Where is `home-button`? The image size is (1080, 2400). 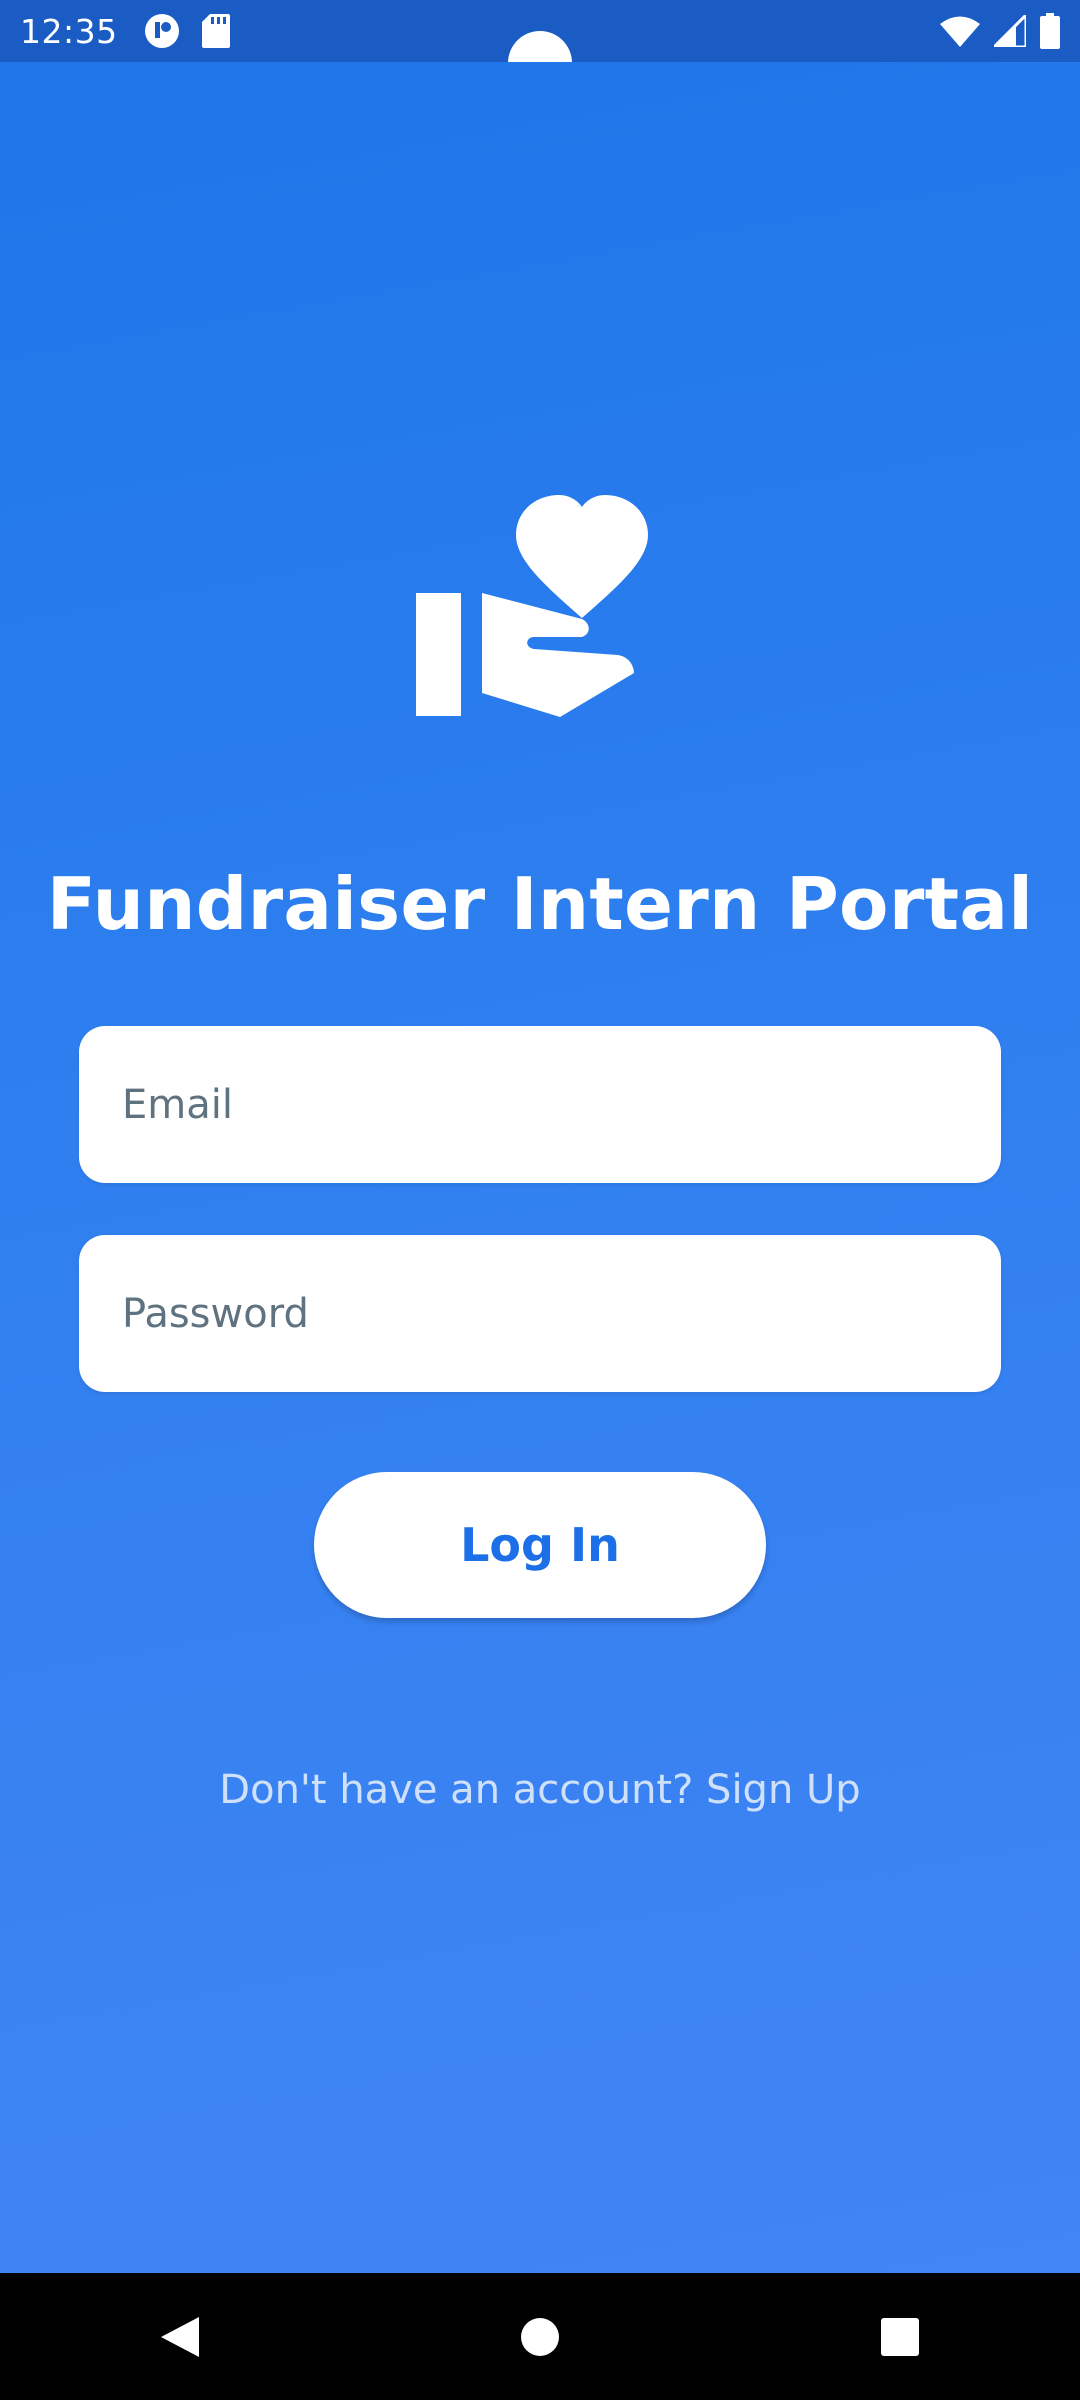 home-button is located at coordinates (540, 2337).